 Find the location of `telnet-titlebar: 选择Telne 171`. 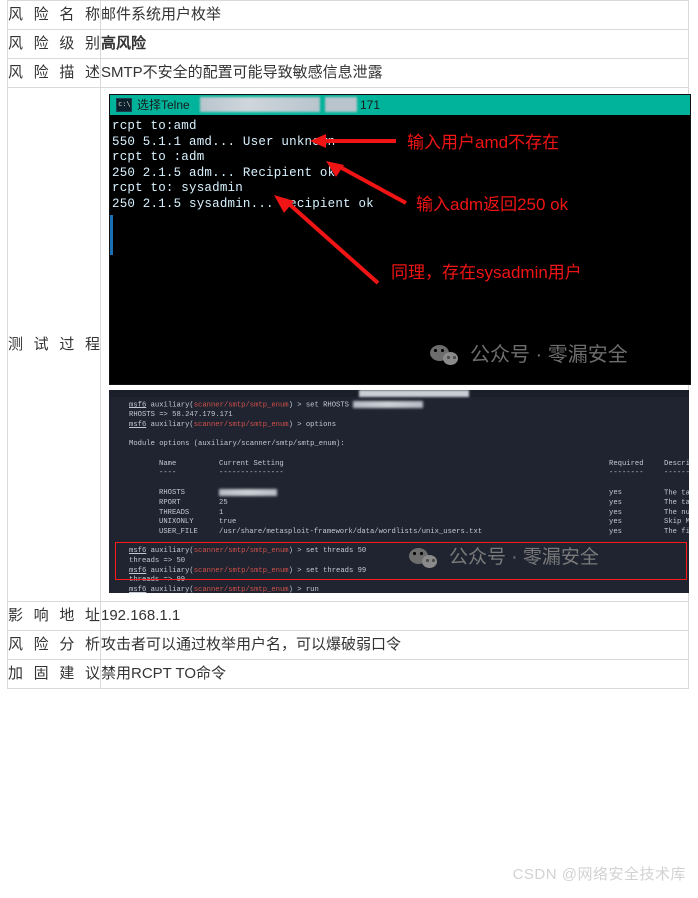

telnet-titlebar: 选择Telne 171 is located at coordinates (400, 105).